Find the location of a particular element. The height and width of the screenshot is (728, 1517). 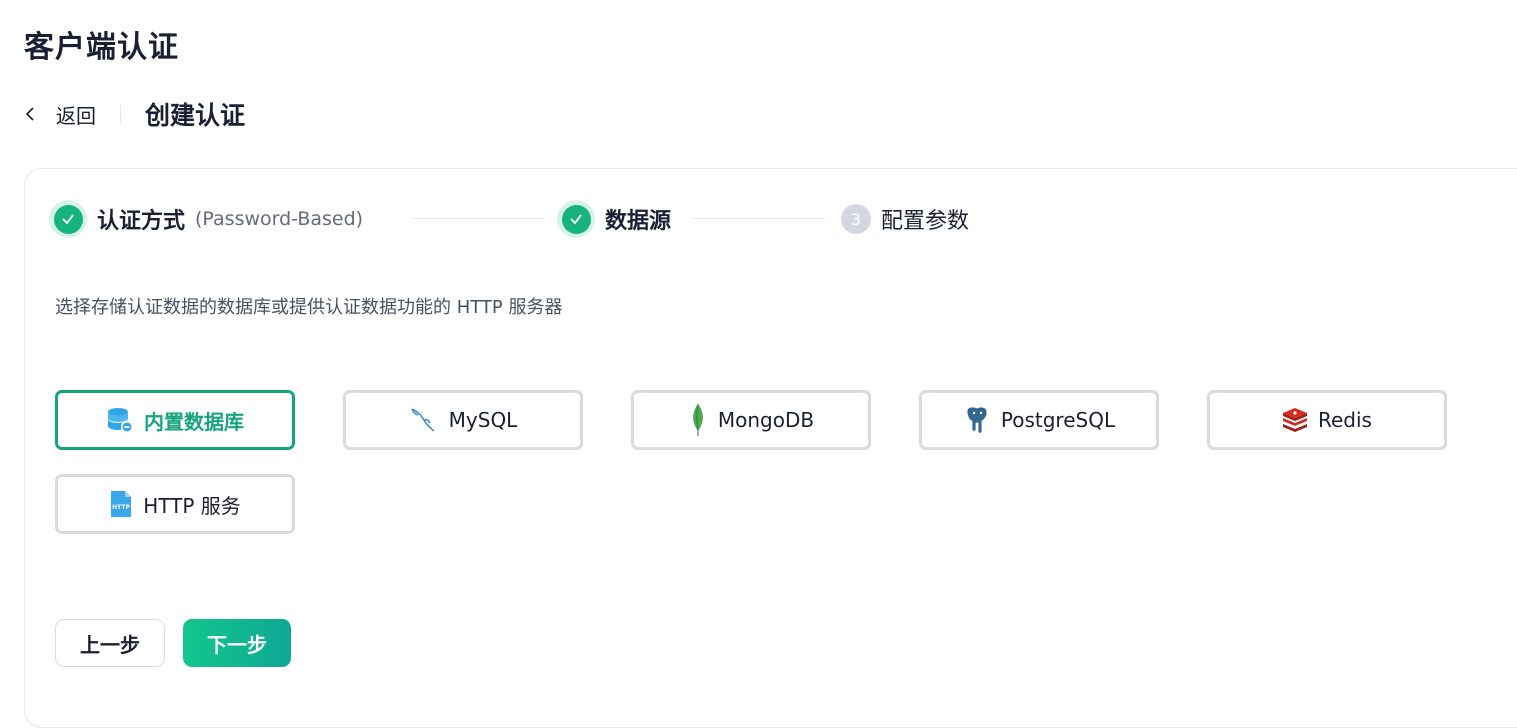

mongodb-leaf-icon is located at coordinates (698, 420).